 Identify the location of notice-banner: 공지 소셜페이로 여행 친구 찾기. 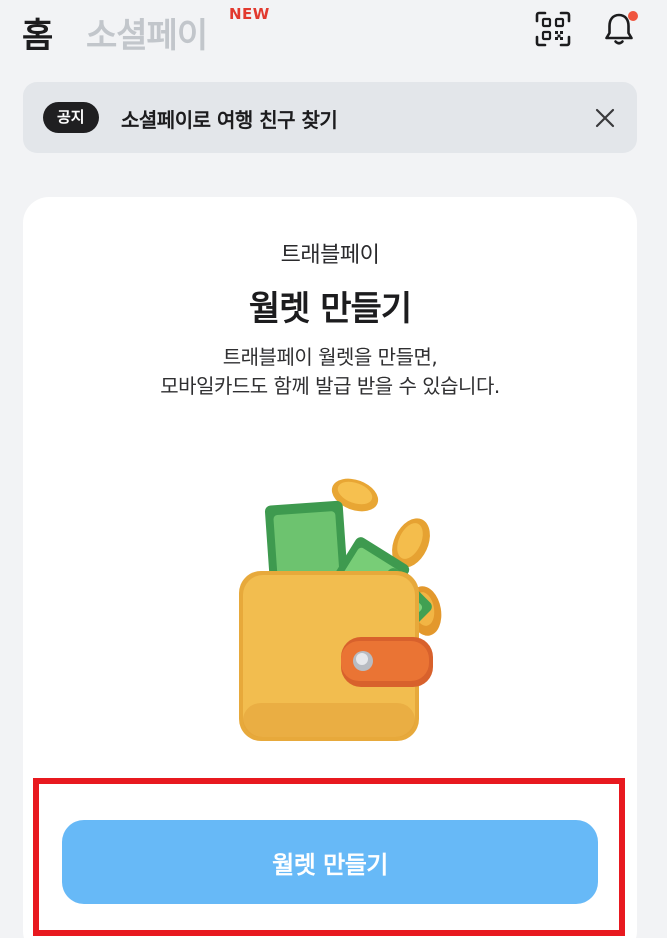
(330, 117).